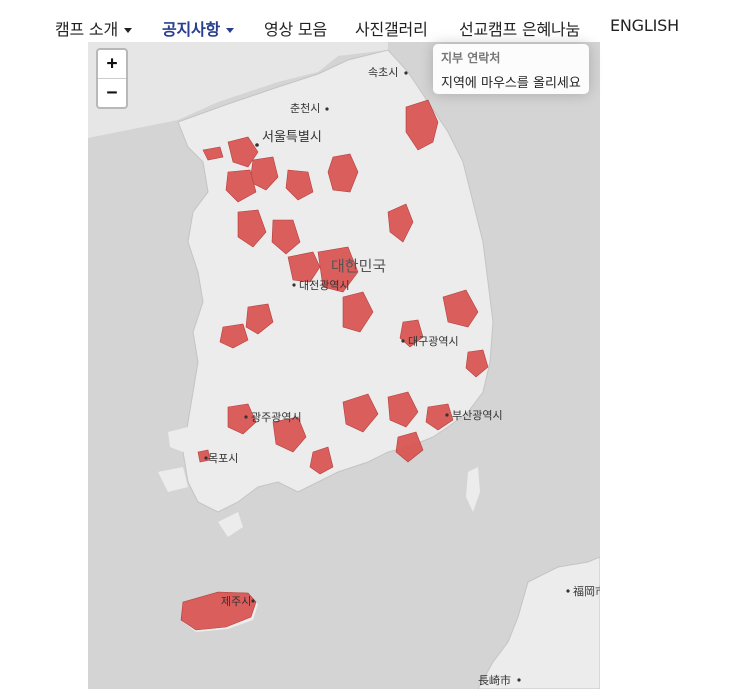 The width and height of the screenshot is (730, 689). What do you see at coordinates (112, 64) in the screenshot?
I see `zoom-in-button: +` at bounding box center [112, 64].